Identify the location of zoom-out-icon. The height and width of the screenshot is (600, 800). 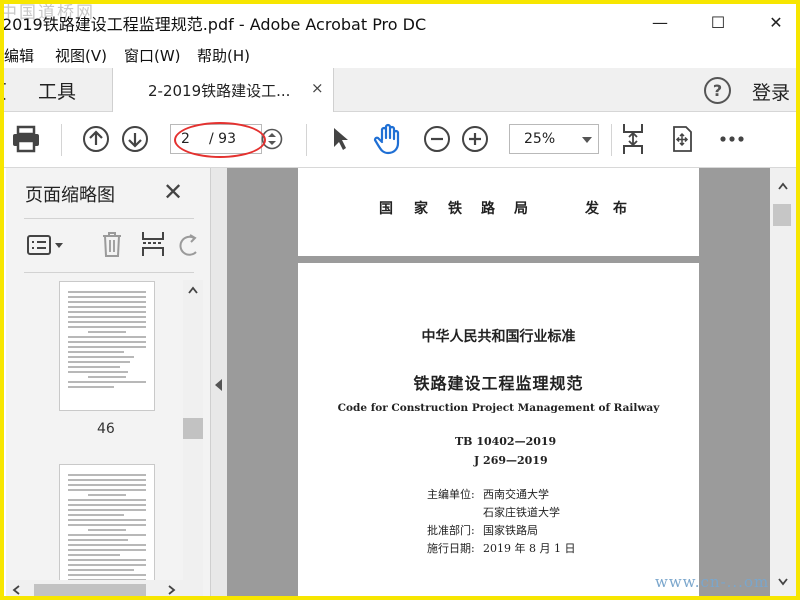
(437, 139).